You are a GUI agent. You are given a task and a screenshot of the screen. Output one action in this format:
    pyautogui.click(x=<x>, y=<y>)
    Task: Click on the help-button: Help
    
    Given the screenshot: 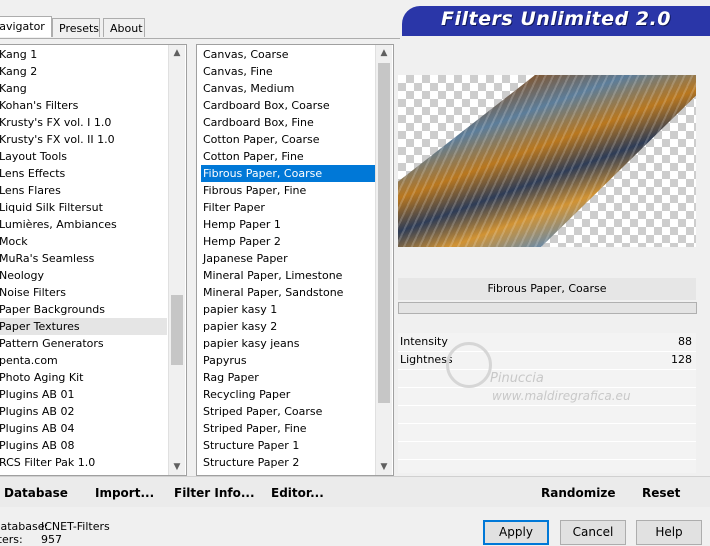 What is the action you would take?
    pyautogui.click(x=669, y=532)
    